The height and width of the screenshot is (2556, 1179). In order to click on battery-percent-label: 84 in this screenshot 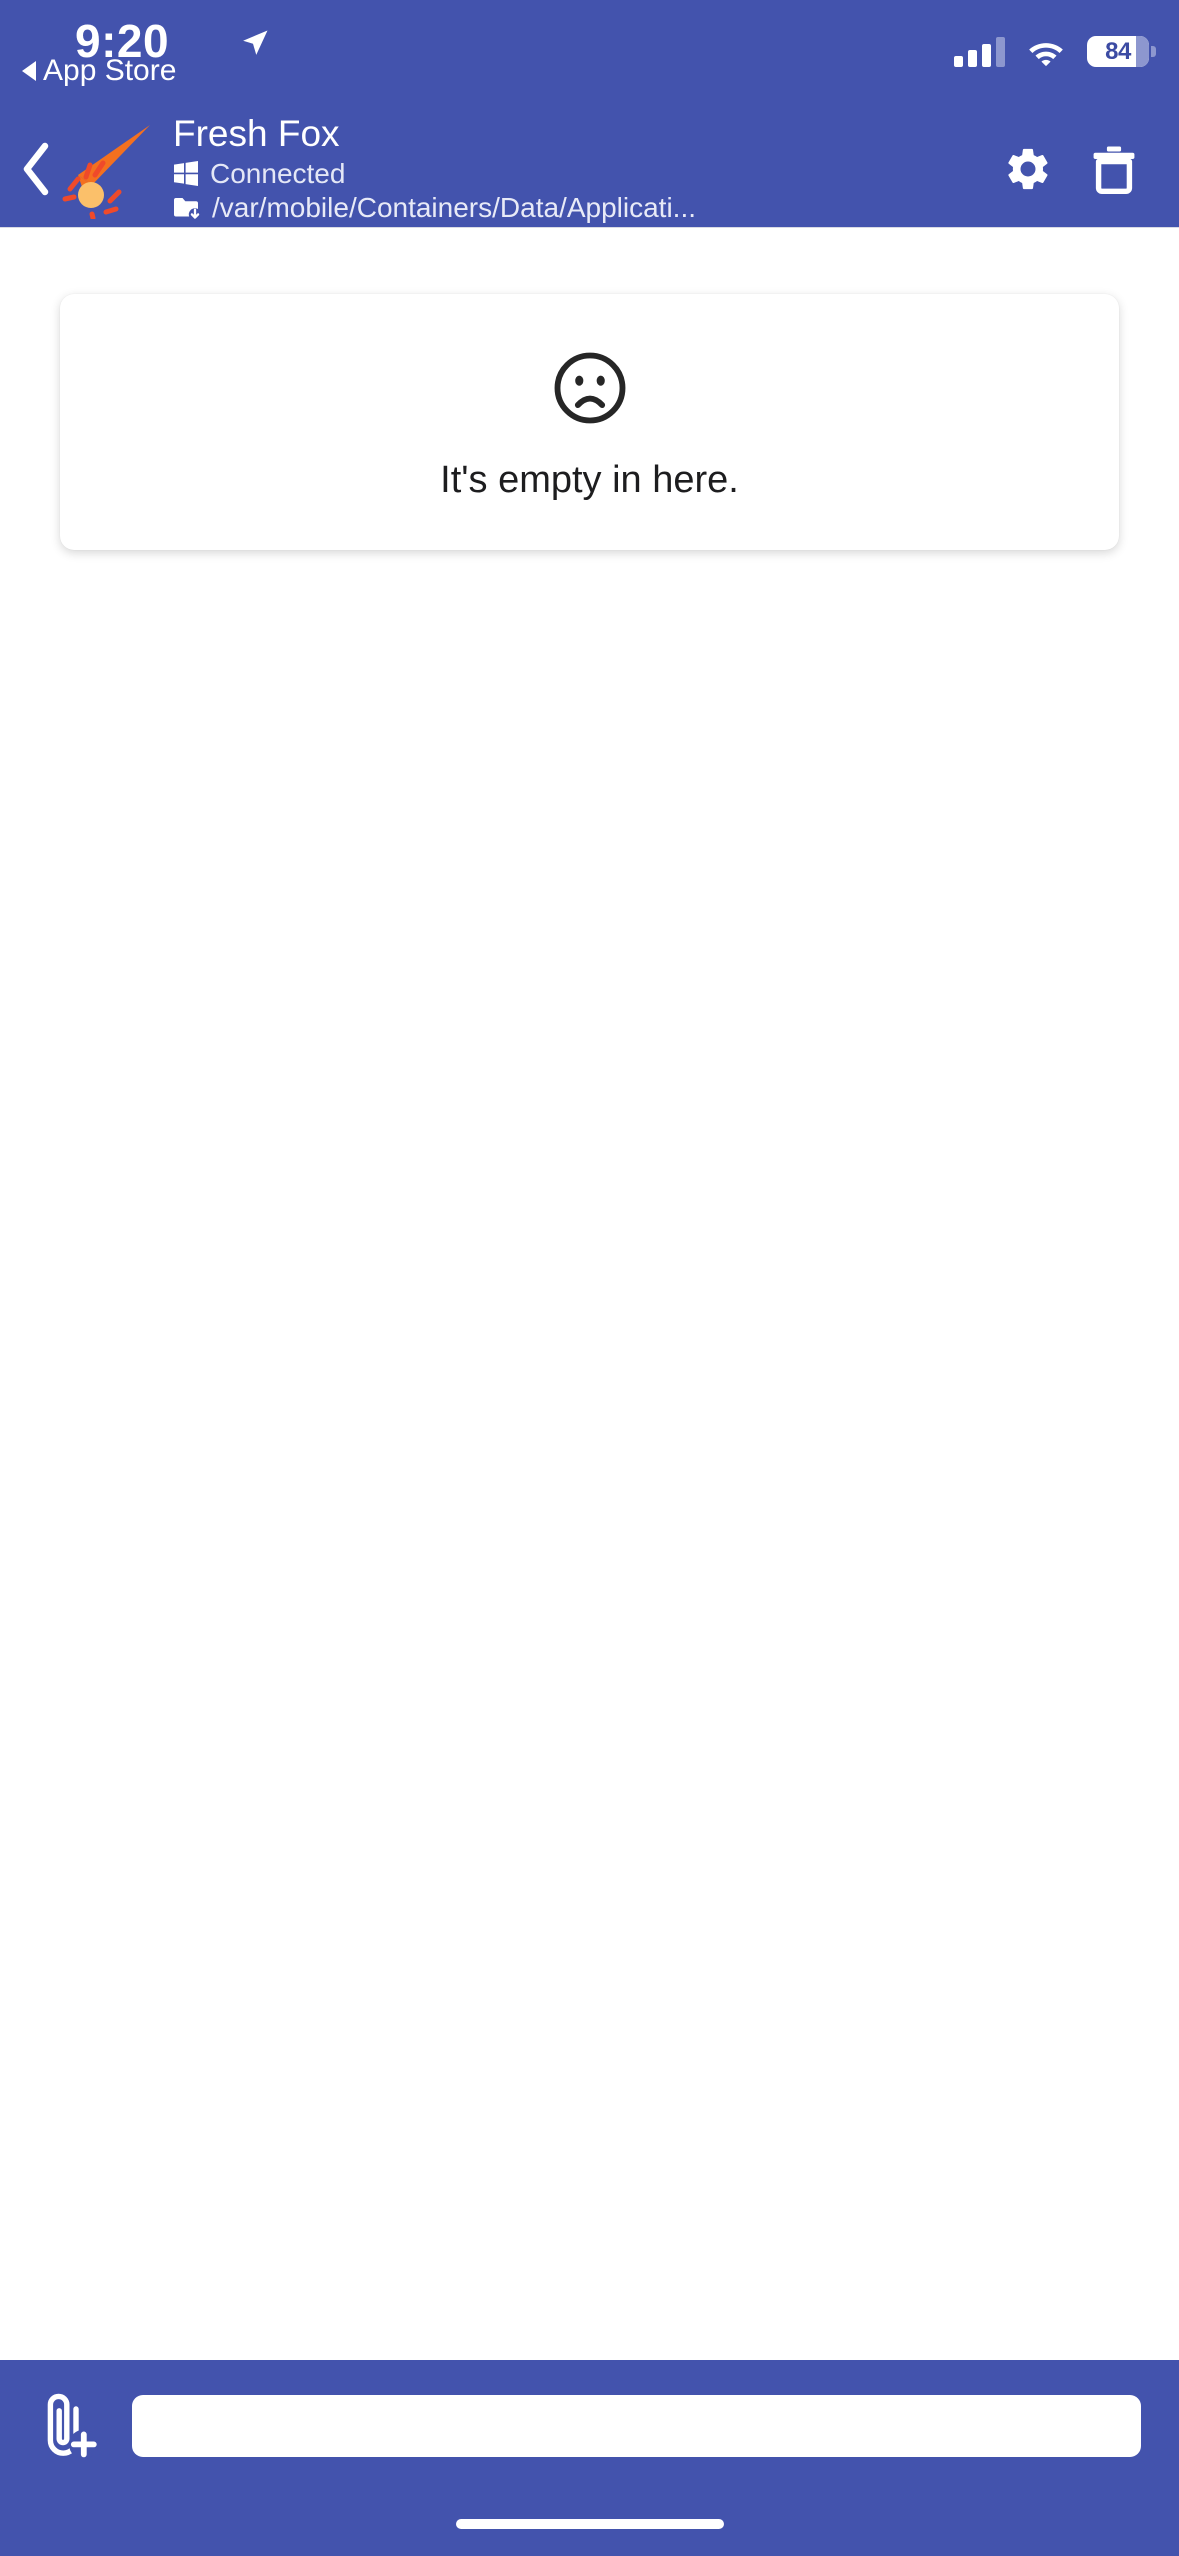, I will do `click(1118, 51)`.